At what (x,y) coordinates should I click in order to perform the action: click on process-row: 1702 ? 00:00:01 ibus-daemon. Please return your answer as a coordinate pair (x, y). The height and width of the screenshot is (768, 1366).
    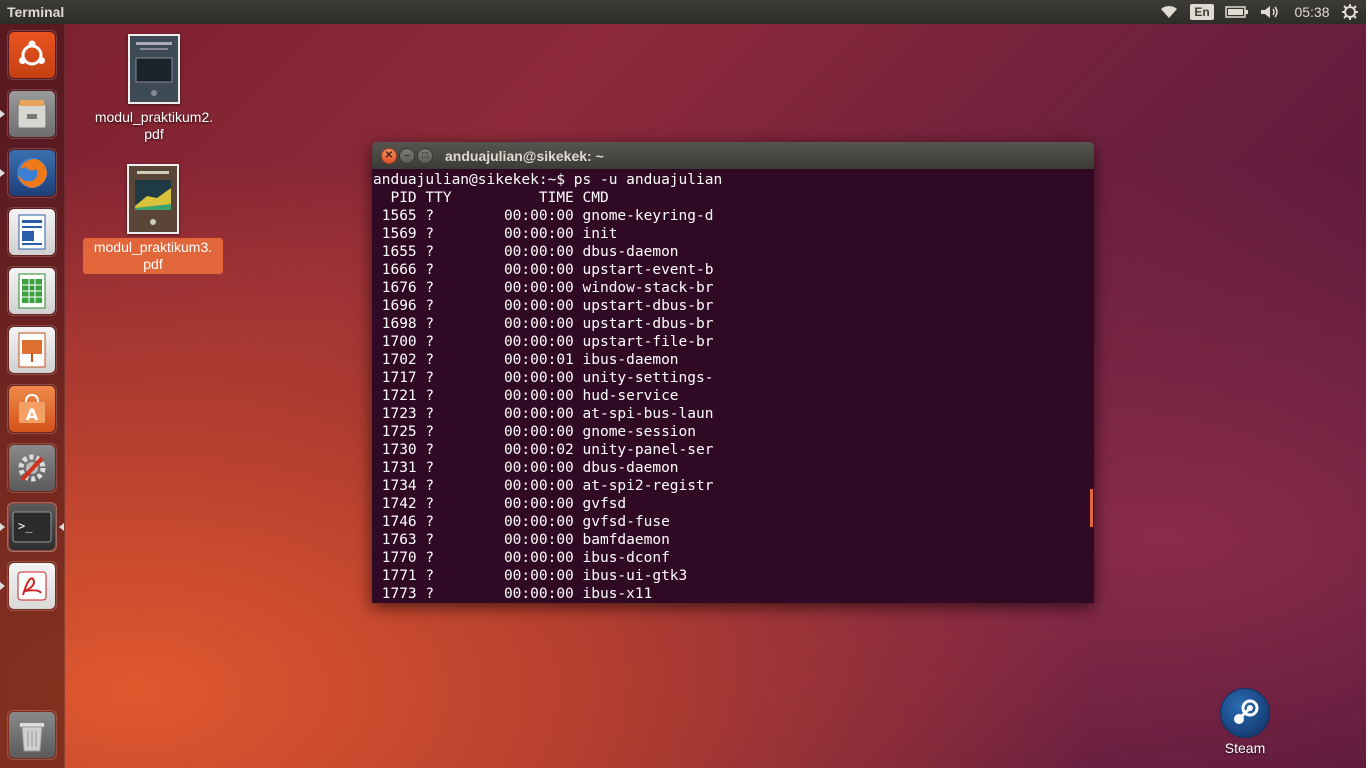
    Looking at the image, I should click on (526, 360).